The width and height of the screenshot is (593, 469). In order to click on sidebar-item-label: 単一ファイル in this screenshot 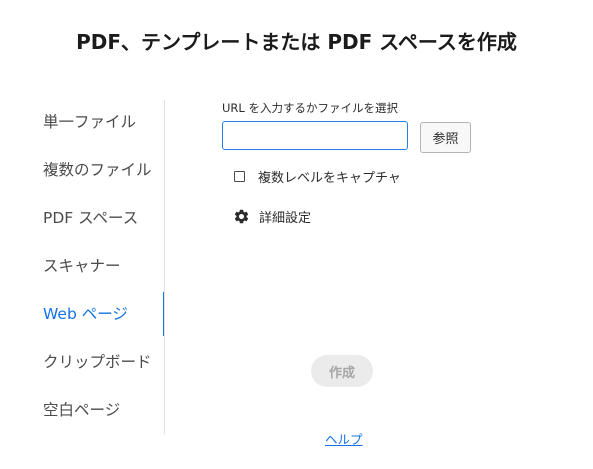, I will do `click(90, 122)`.